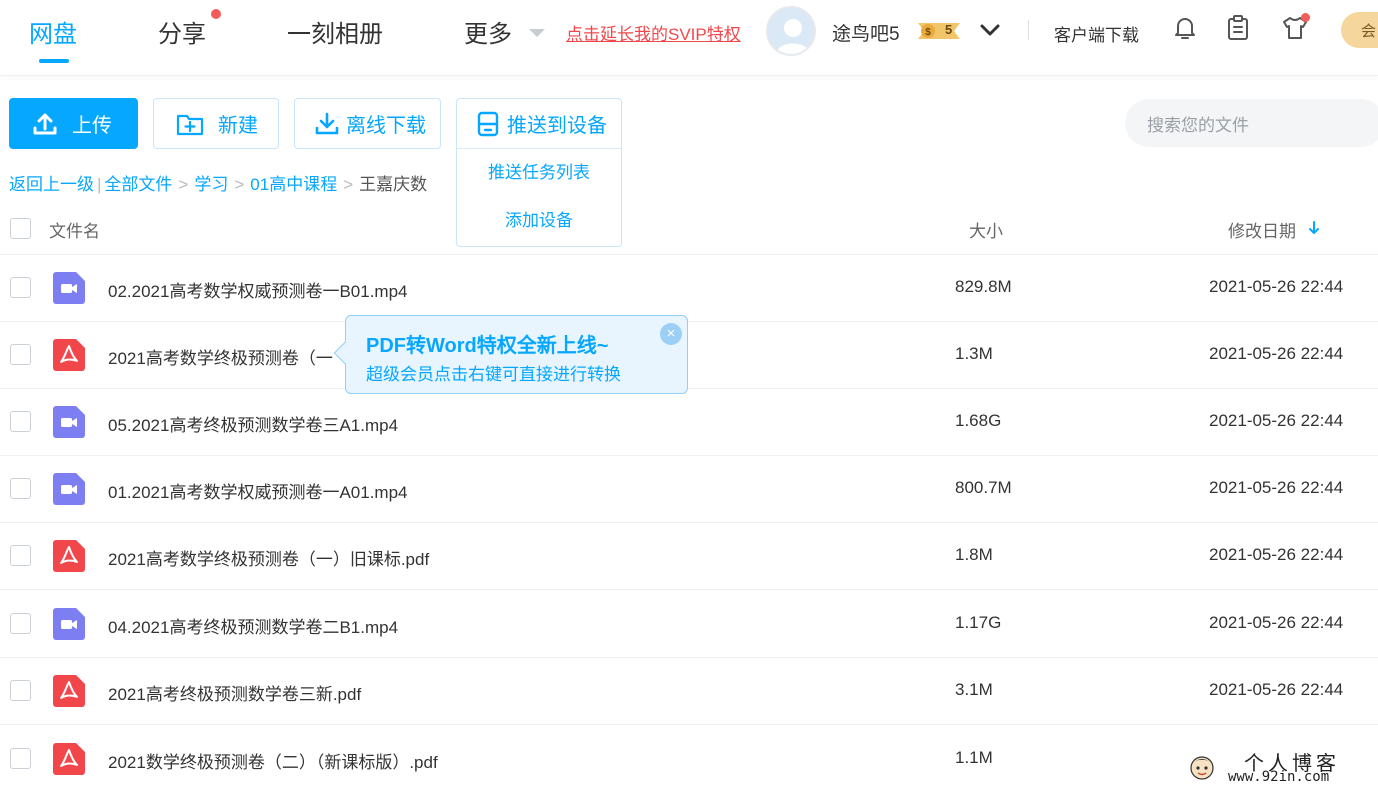  Describe the element at coordinates (689, 355) in the screenshot. I see `table-row: 2021高考数学终极预测卷（一 1.3M 2021-05-26 22:44` at that location.